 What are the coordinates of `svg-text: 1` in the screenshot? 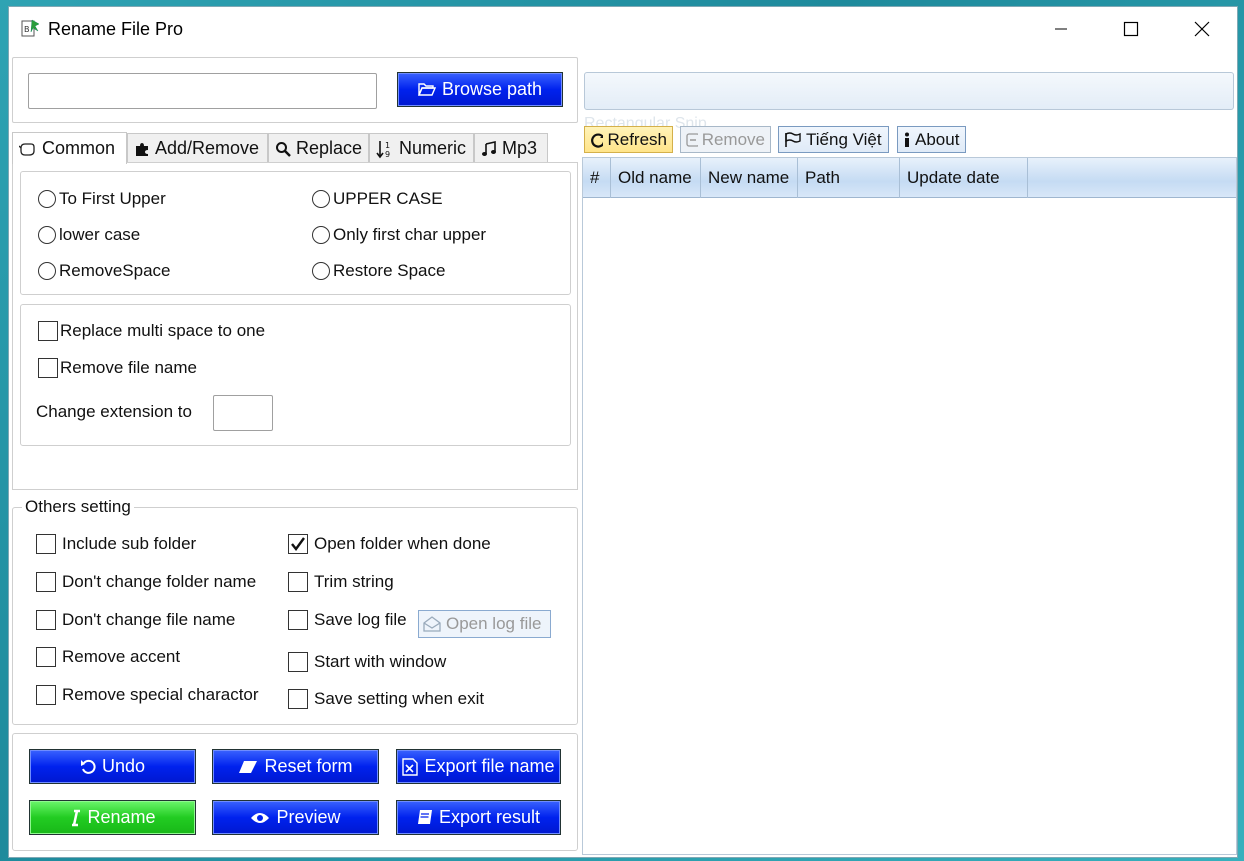 It's located at (387, 145).